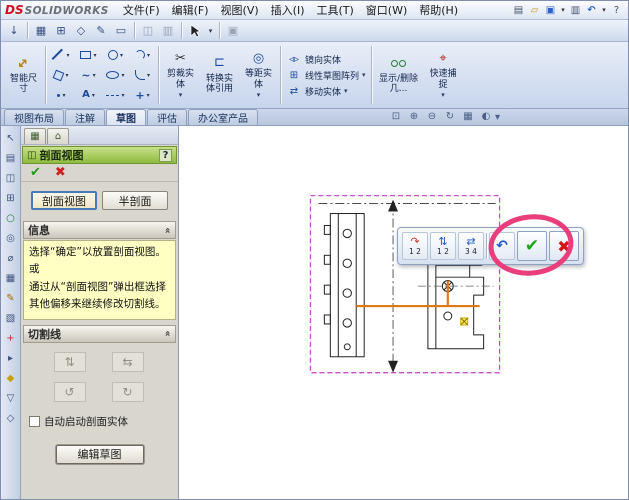  I want to click on side-tool-icon: ◆, so click(10, 378).